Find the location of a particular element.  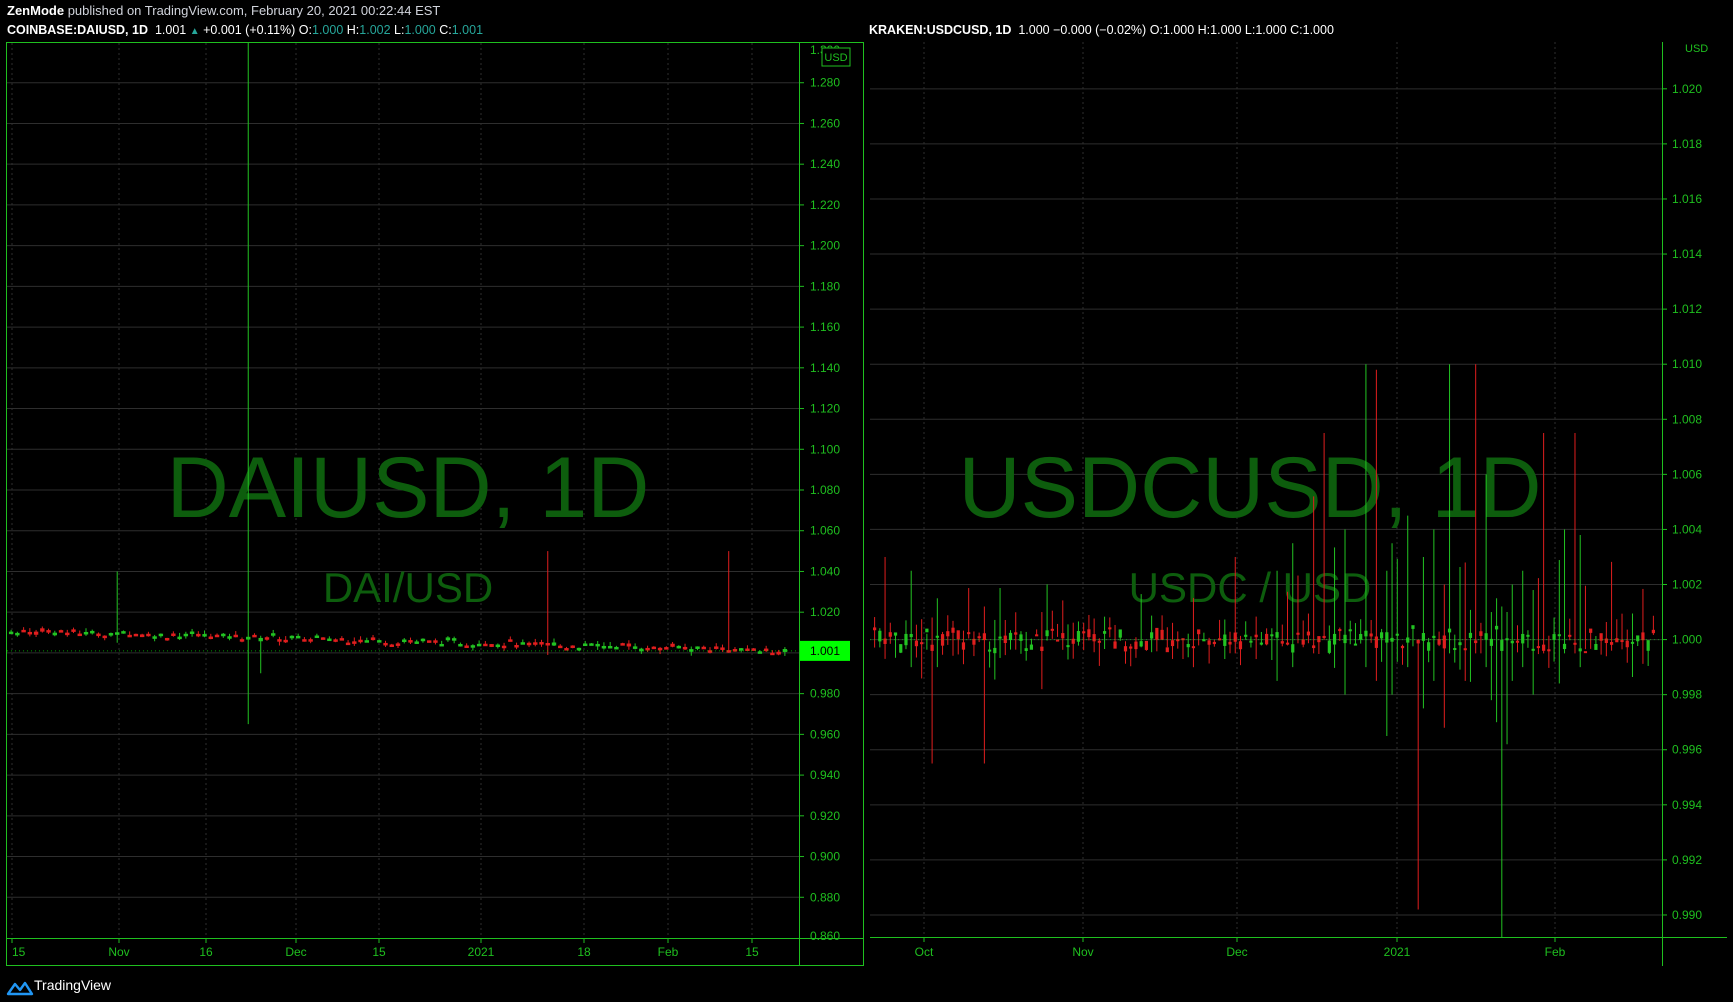

left-c-label: C: is located at coordinates (445, 30).